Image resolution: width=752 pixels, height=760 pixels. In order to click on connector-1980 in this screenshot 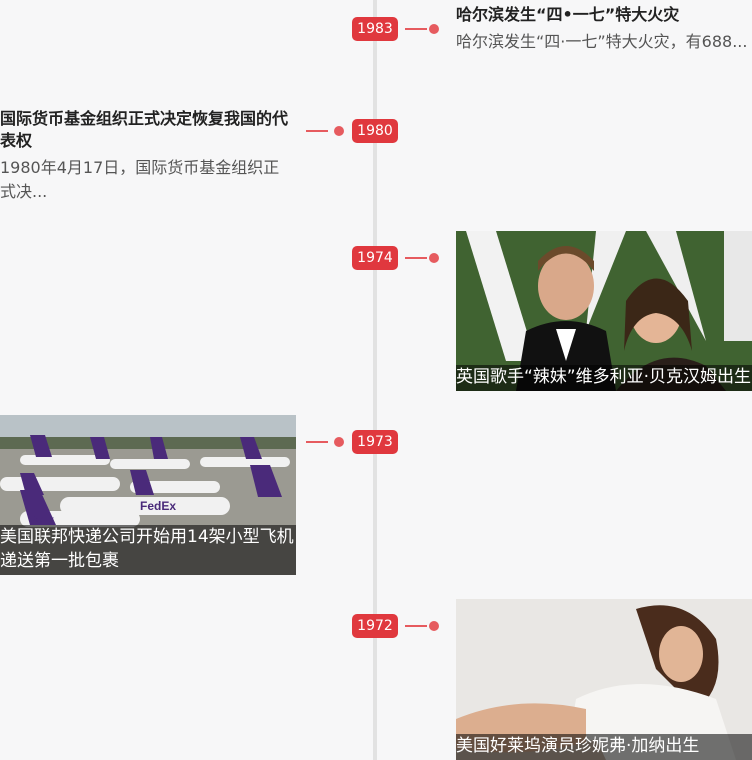, I will do `click(325, 131)`.